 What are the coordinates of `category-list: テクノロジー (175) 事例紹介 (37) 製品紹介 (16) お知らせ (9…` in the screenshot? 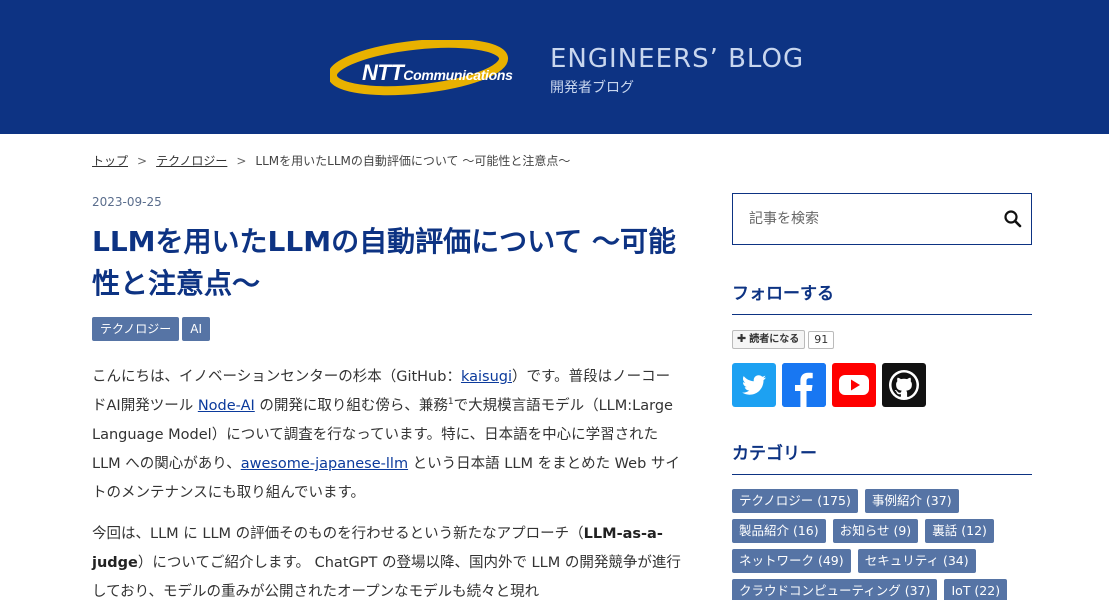 It's located at (882, 544).